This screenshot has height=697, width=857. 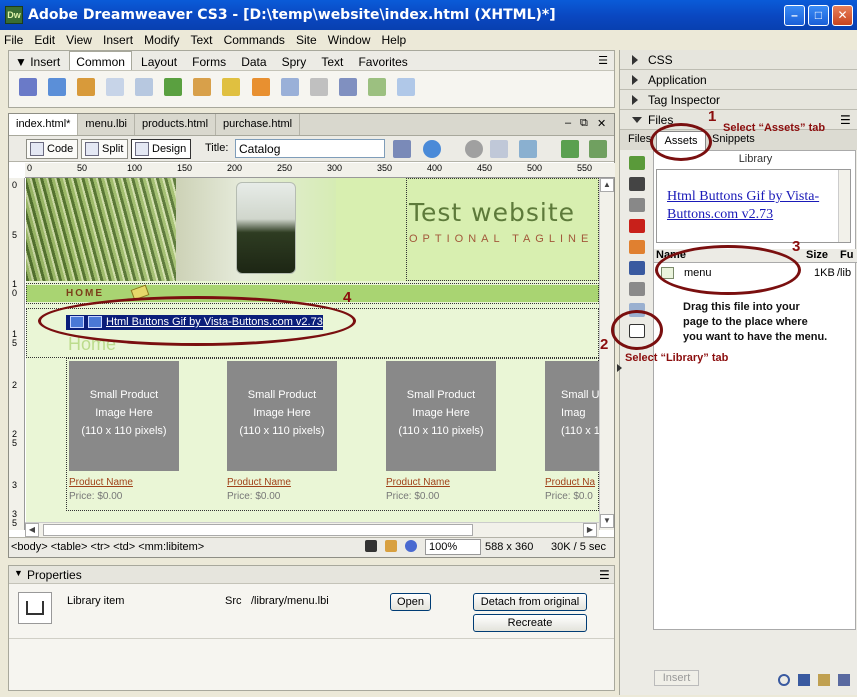 I want to click on colors-category-icon, so click(x=637, y=184).